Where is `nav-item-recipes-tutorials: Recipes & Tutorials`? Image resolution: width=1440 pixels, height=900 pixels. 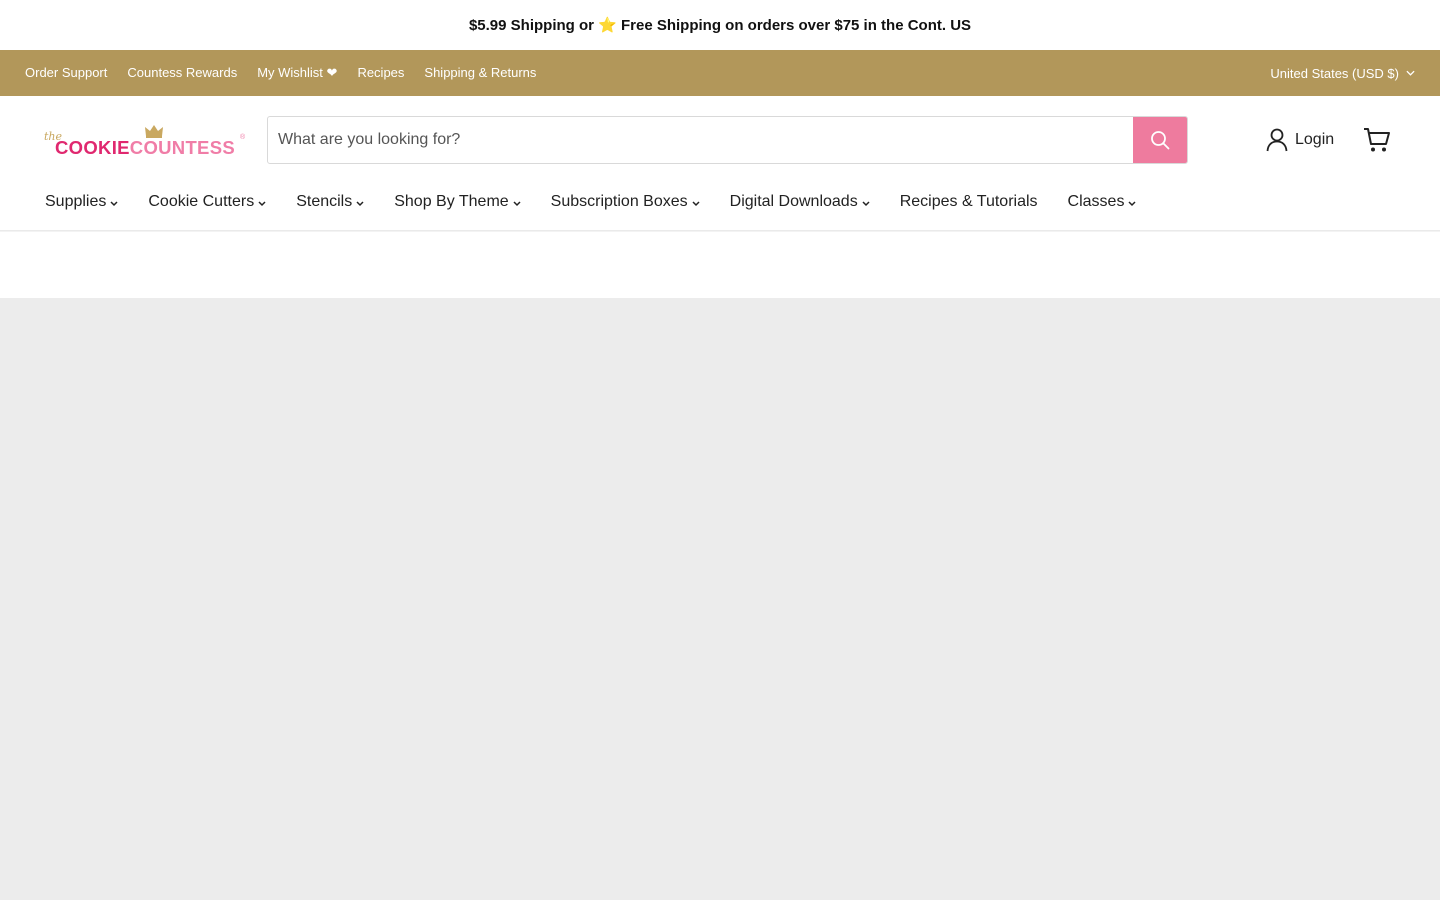
nav-item-recipes-tutorials: Recipes & Tutorials is located at coordinates (969, 202).